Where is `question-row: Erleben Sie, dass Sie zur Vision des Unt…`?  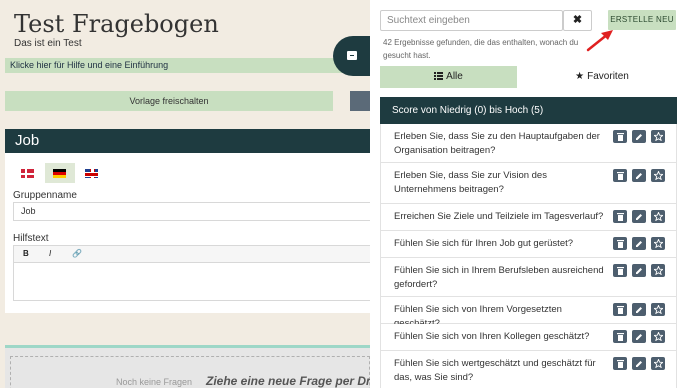 question-row: Erleben Sie, dass Sie zur Vision des Unt… is located at coordinates (528, 183).